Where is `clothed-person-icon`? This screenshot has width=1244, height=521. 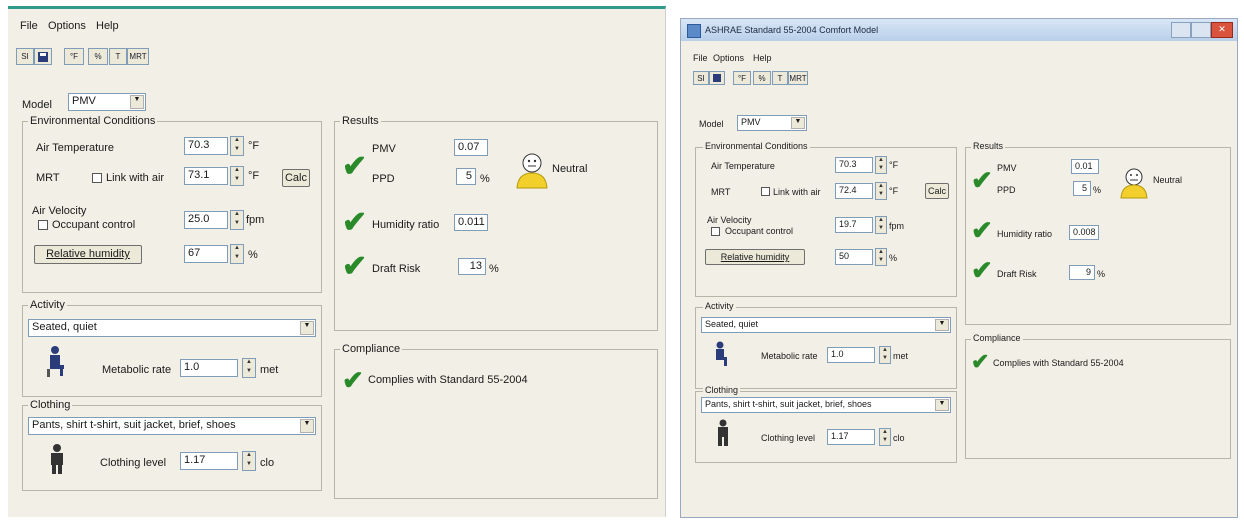 clothed-person-icon is located at coordinates (57, 459).